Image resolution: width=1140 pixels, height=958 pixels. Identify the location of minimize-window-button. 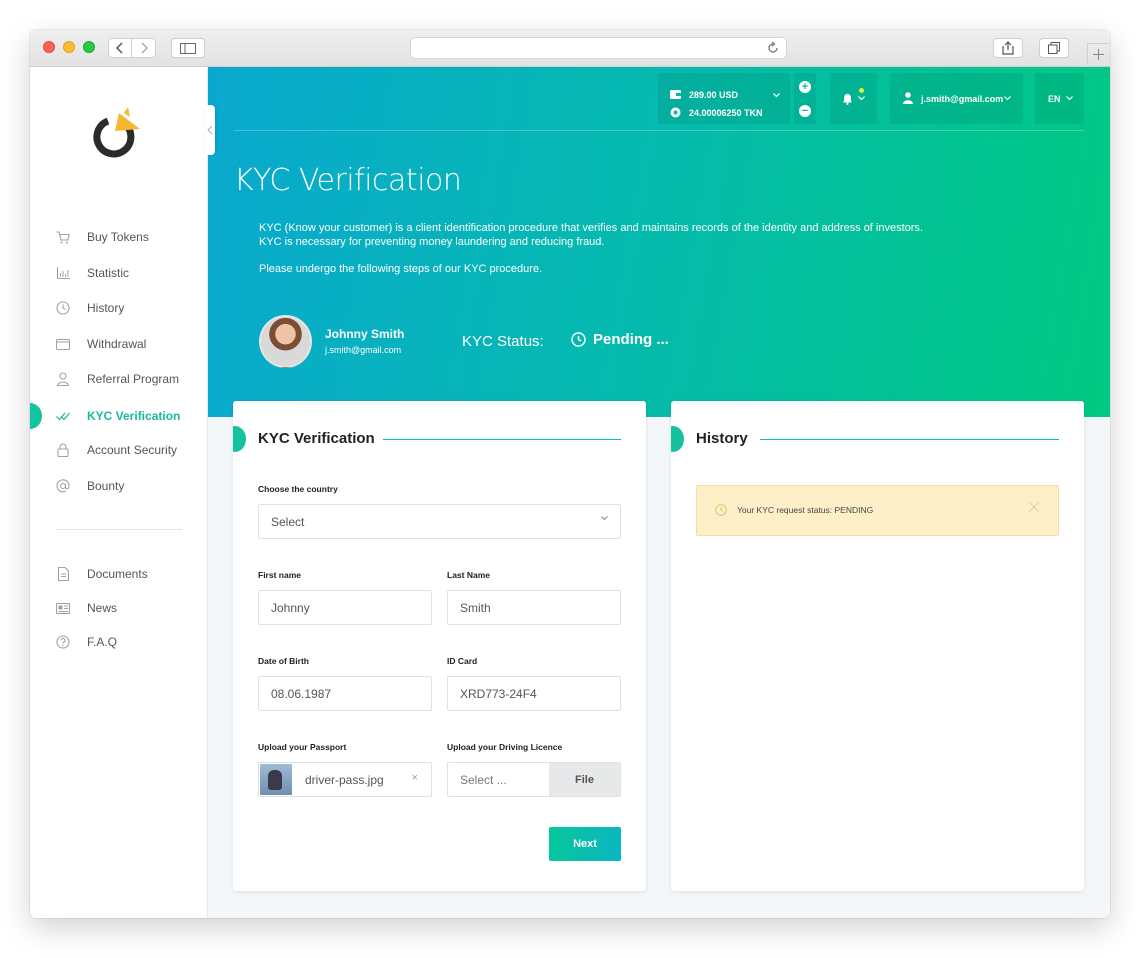
(69, 47).